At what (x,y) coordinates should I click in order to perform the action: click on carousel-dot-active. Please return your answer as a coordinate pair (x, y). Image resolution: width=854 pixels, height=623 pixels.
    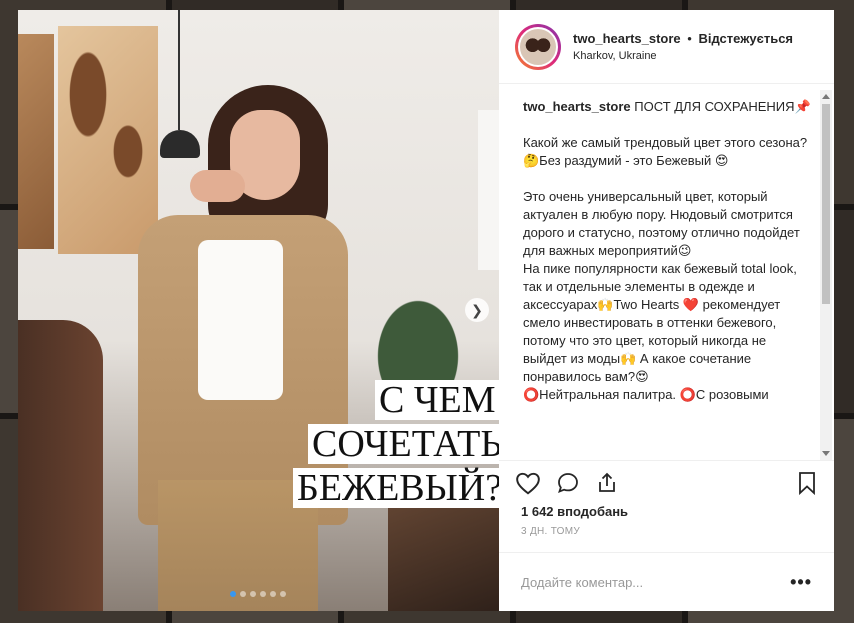
    Looking at the image, I should click on (233, 594).